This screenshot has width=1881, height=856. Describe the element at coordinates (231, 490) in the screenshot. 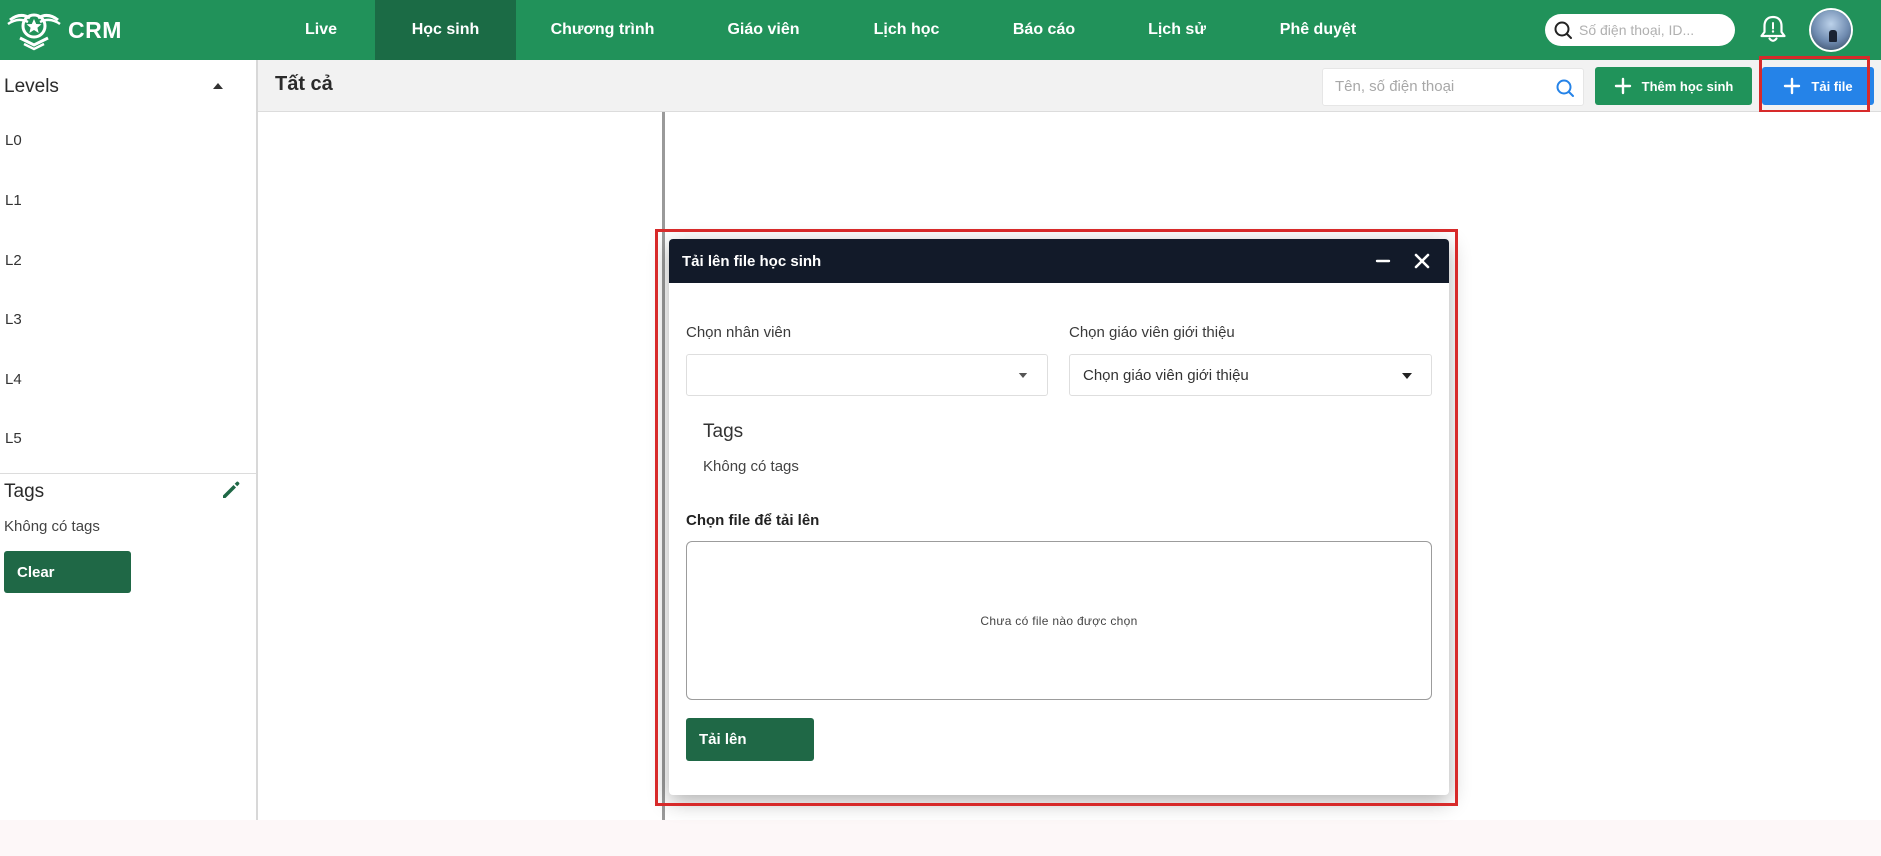

I see `edit-pencil-icon` at that location.